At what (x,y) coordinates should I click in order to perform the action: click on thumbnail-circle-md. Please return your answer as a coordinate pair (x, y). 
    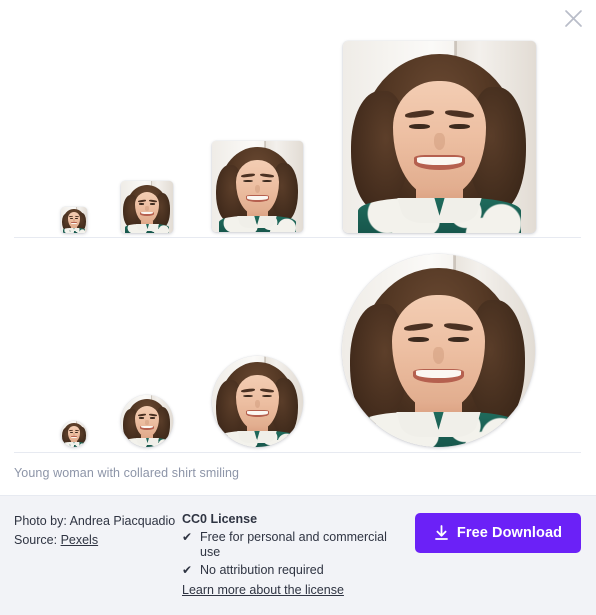
    Looking at the image, I should click on (257, 401).